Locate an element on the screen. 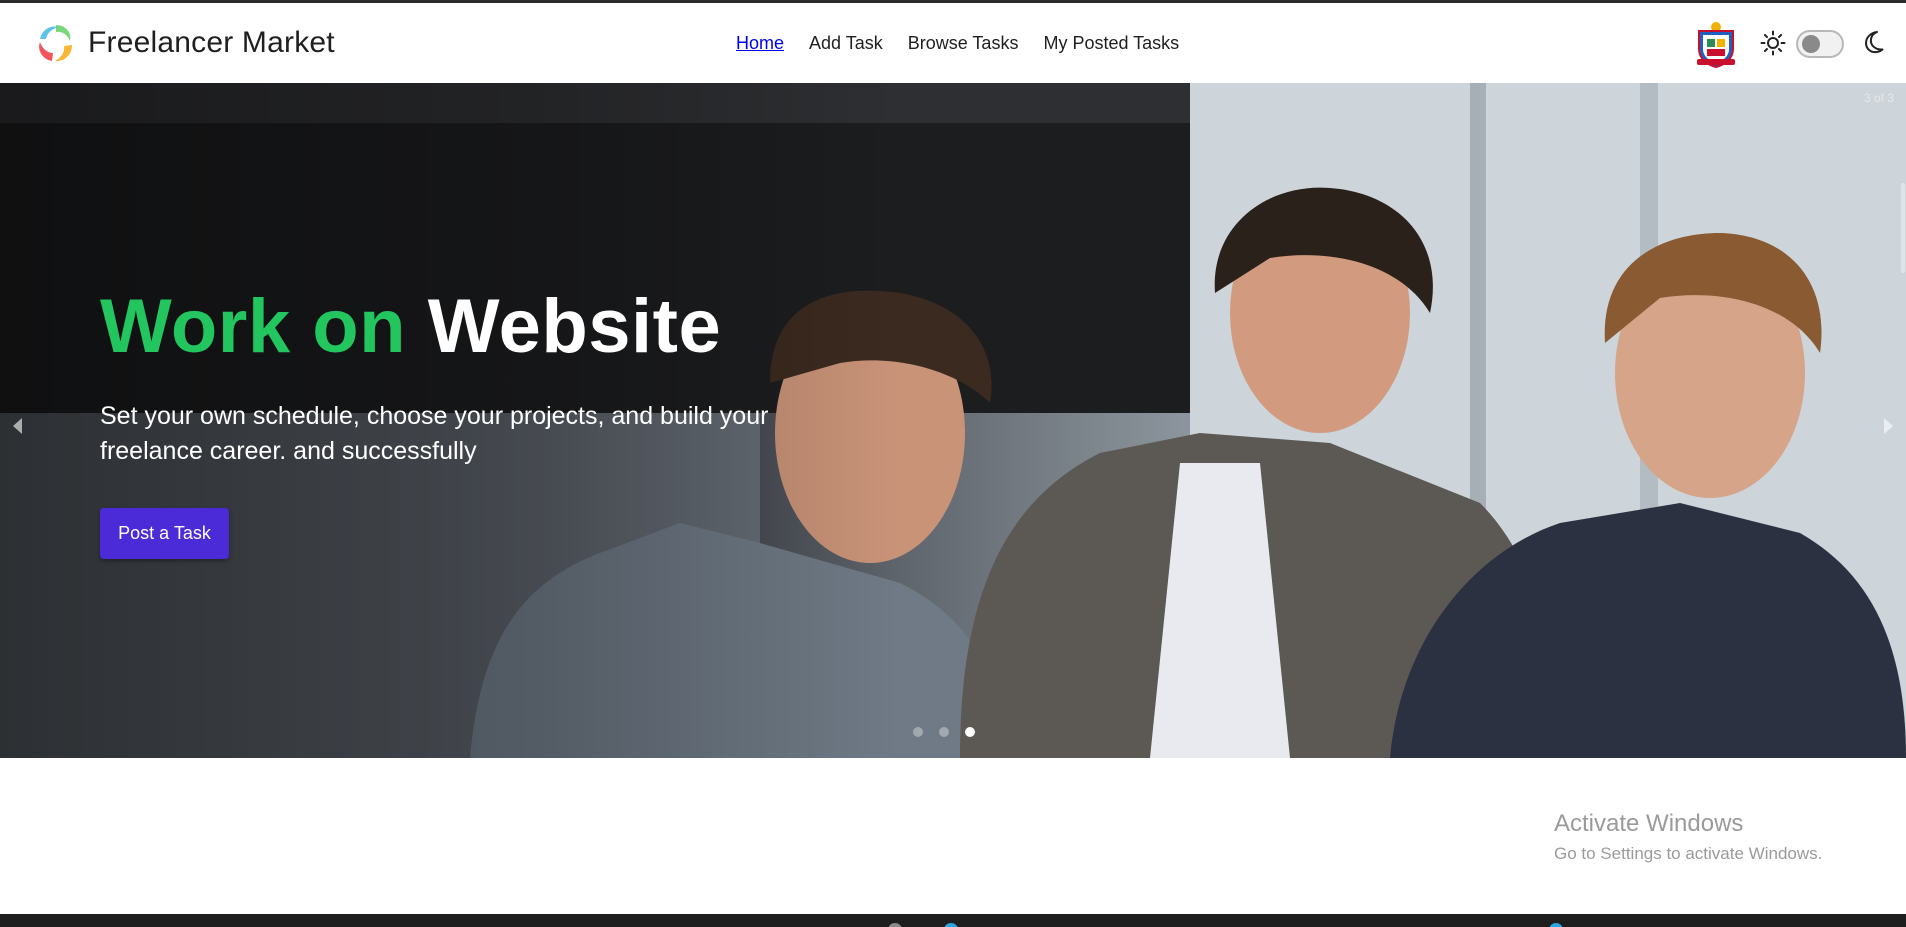 This screenshot has height=927, width=1906. hero-title-rest: Website is located at coordinates (574, 326).